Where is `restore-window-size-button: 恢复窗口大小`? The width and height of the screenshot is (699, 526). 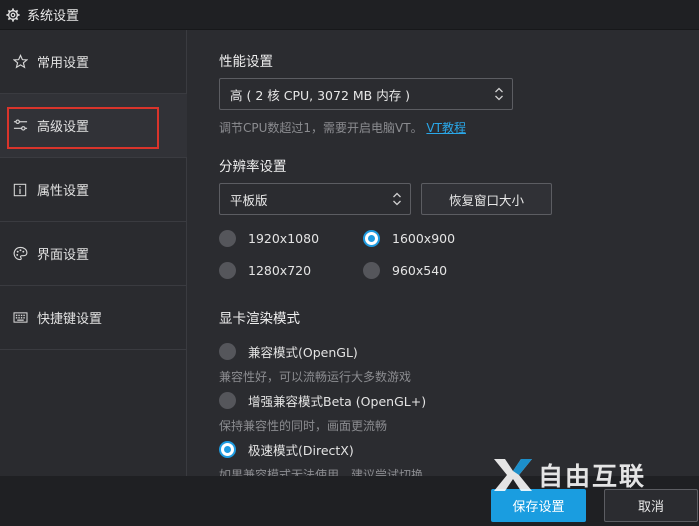
restore-window-size-button: 恢复窗口大小 is located at coordinates (486, 199).